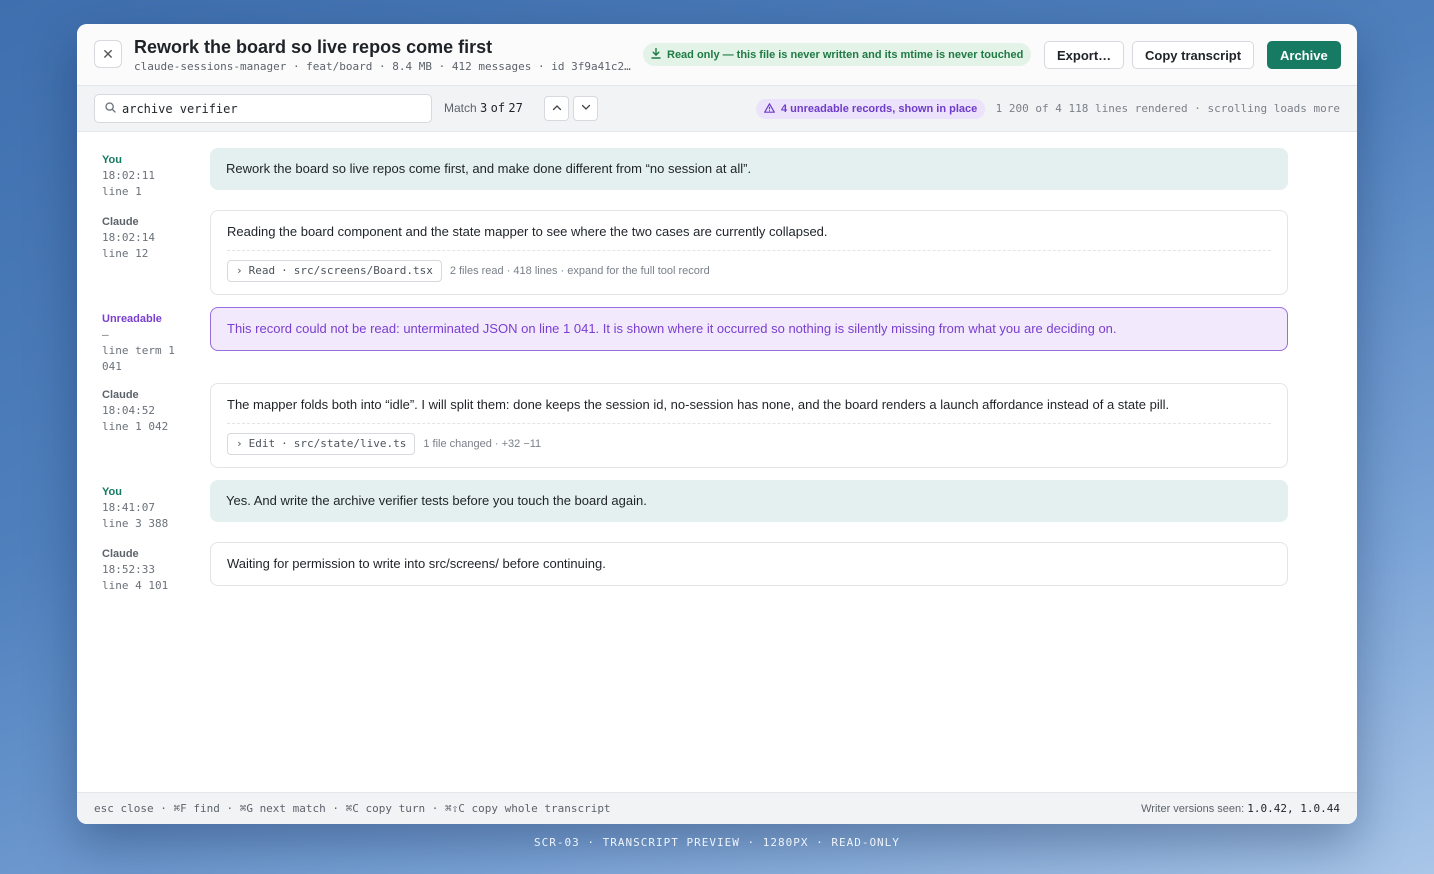 The height and width of the screenshot is (874, 1434). Describe the element at coordinates (128, 569) in the screenshot. I see `turn-time: 18:52:33` at that location.